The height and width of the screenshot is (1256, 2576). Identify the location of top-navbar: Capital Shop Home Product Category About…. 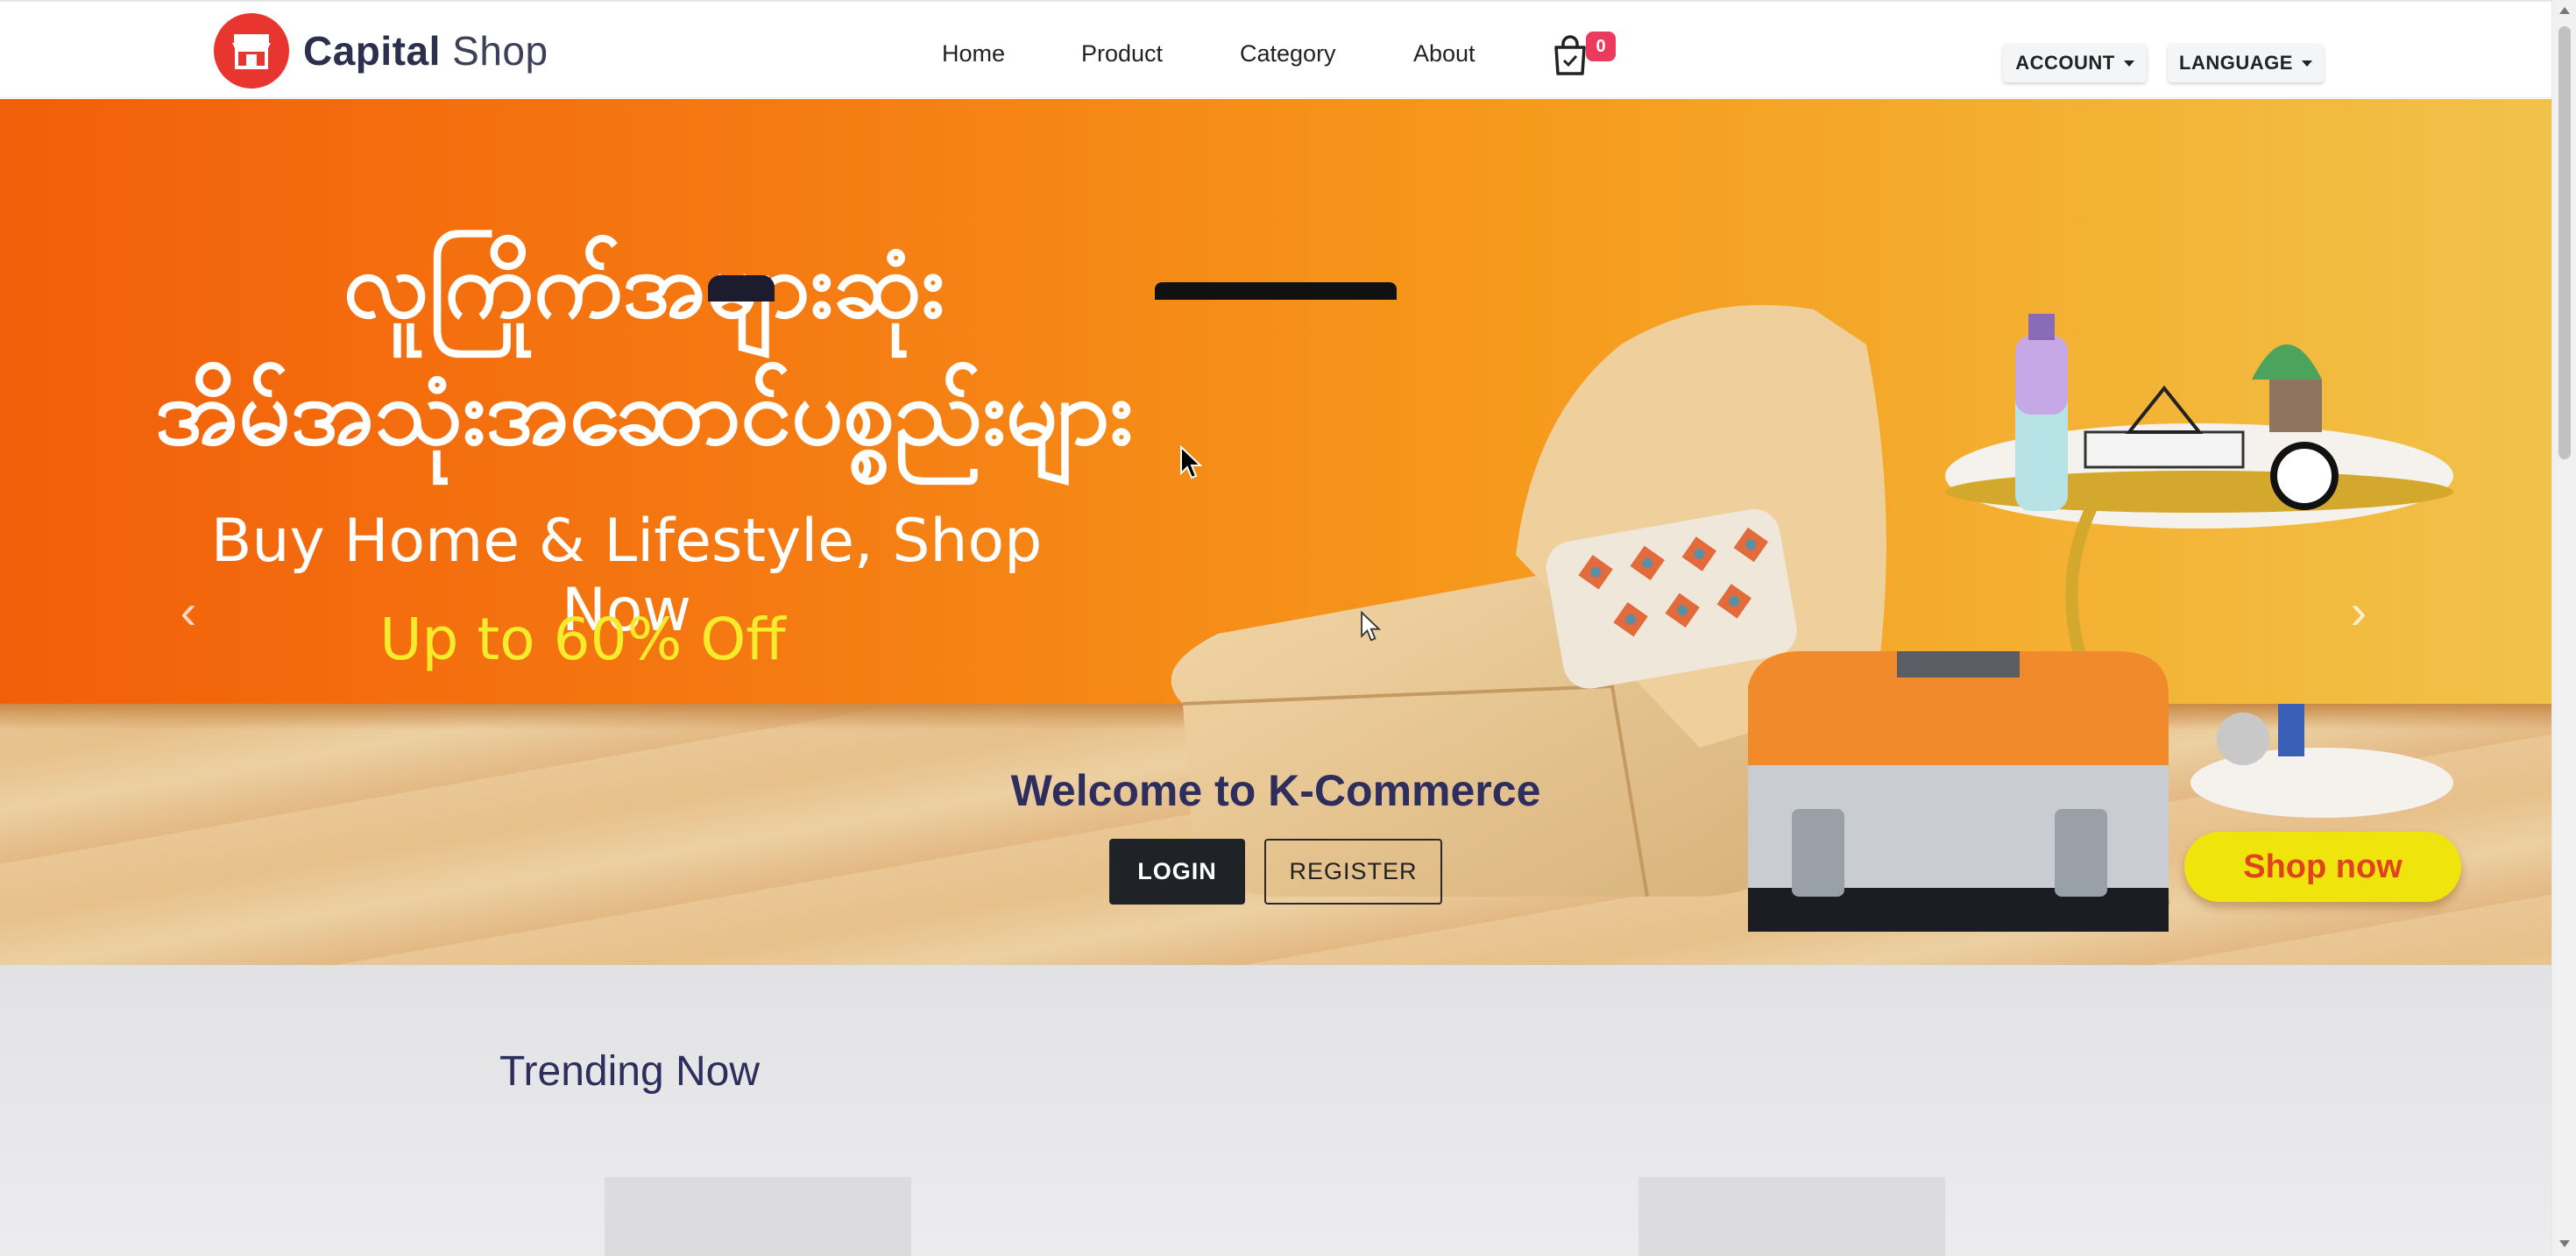
(1275, 49).